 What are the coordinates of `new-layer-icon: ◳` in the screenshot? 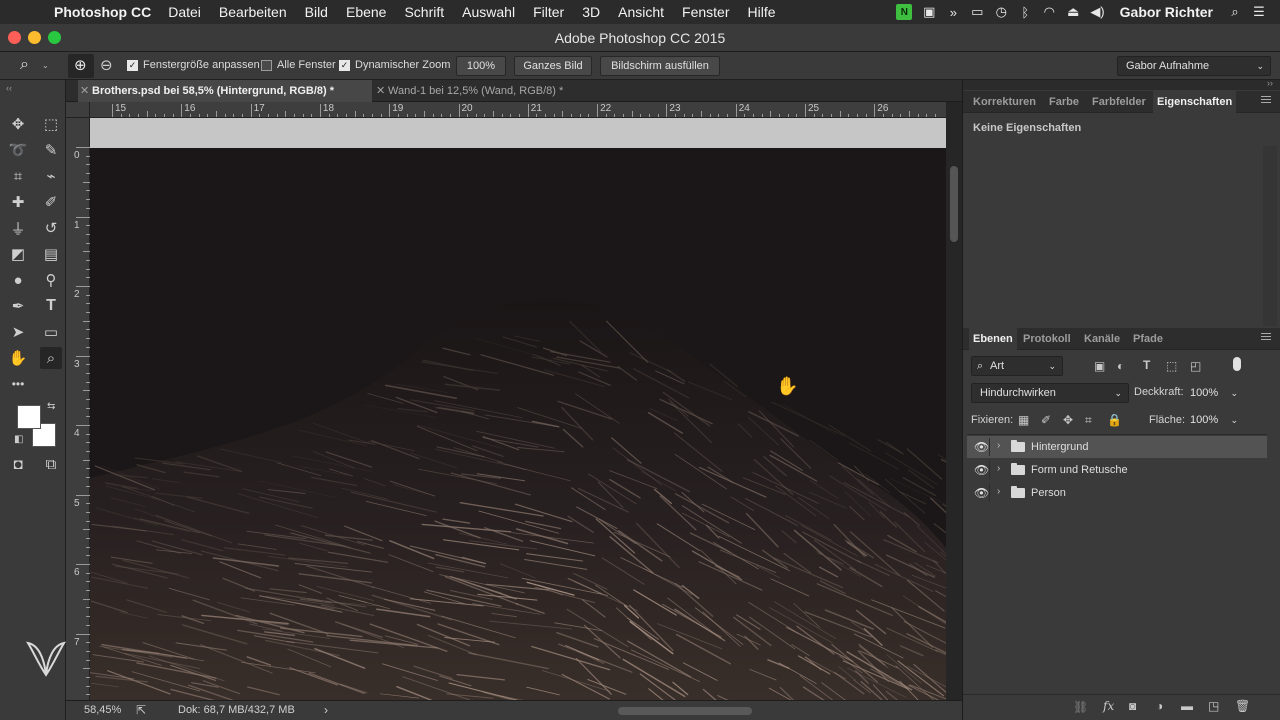 It's located at (1213, 706).